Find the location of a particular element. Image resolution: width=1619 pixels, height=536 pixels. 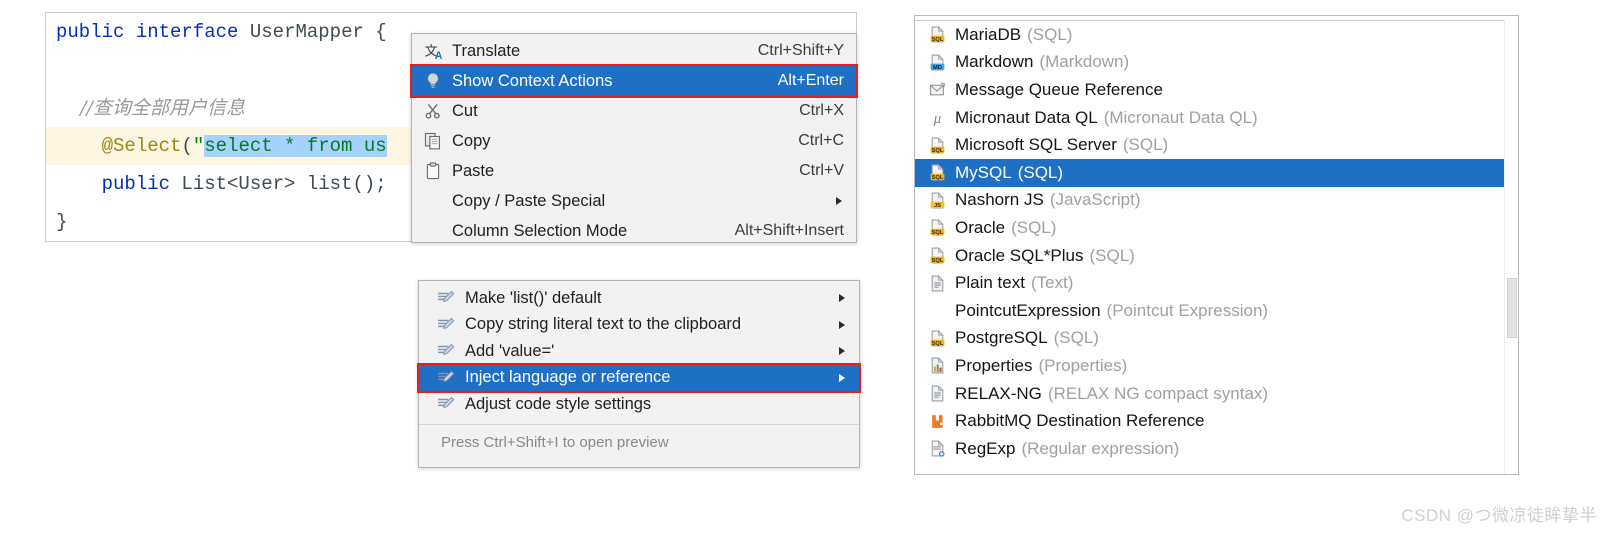

code-token: ( is located at coordinates (187, 146).